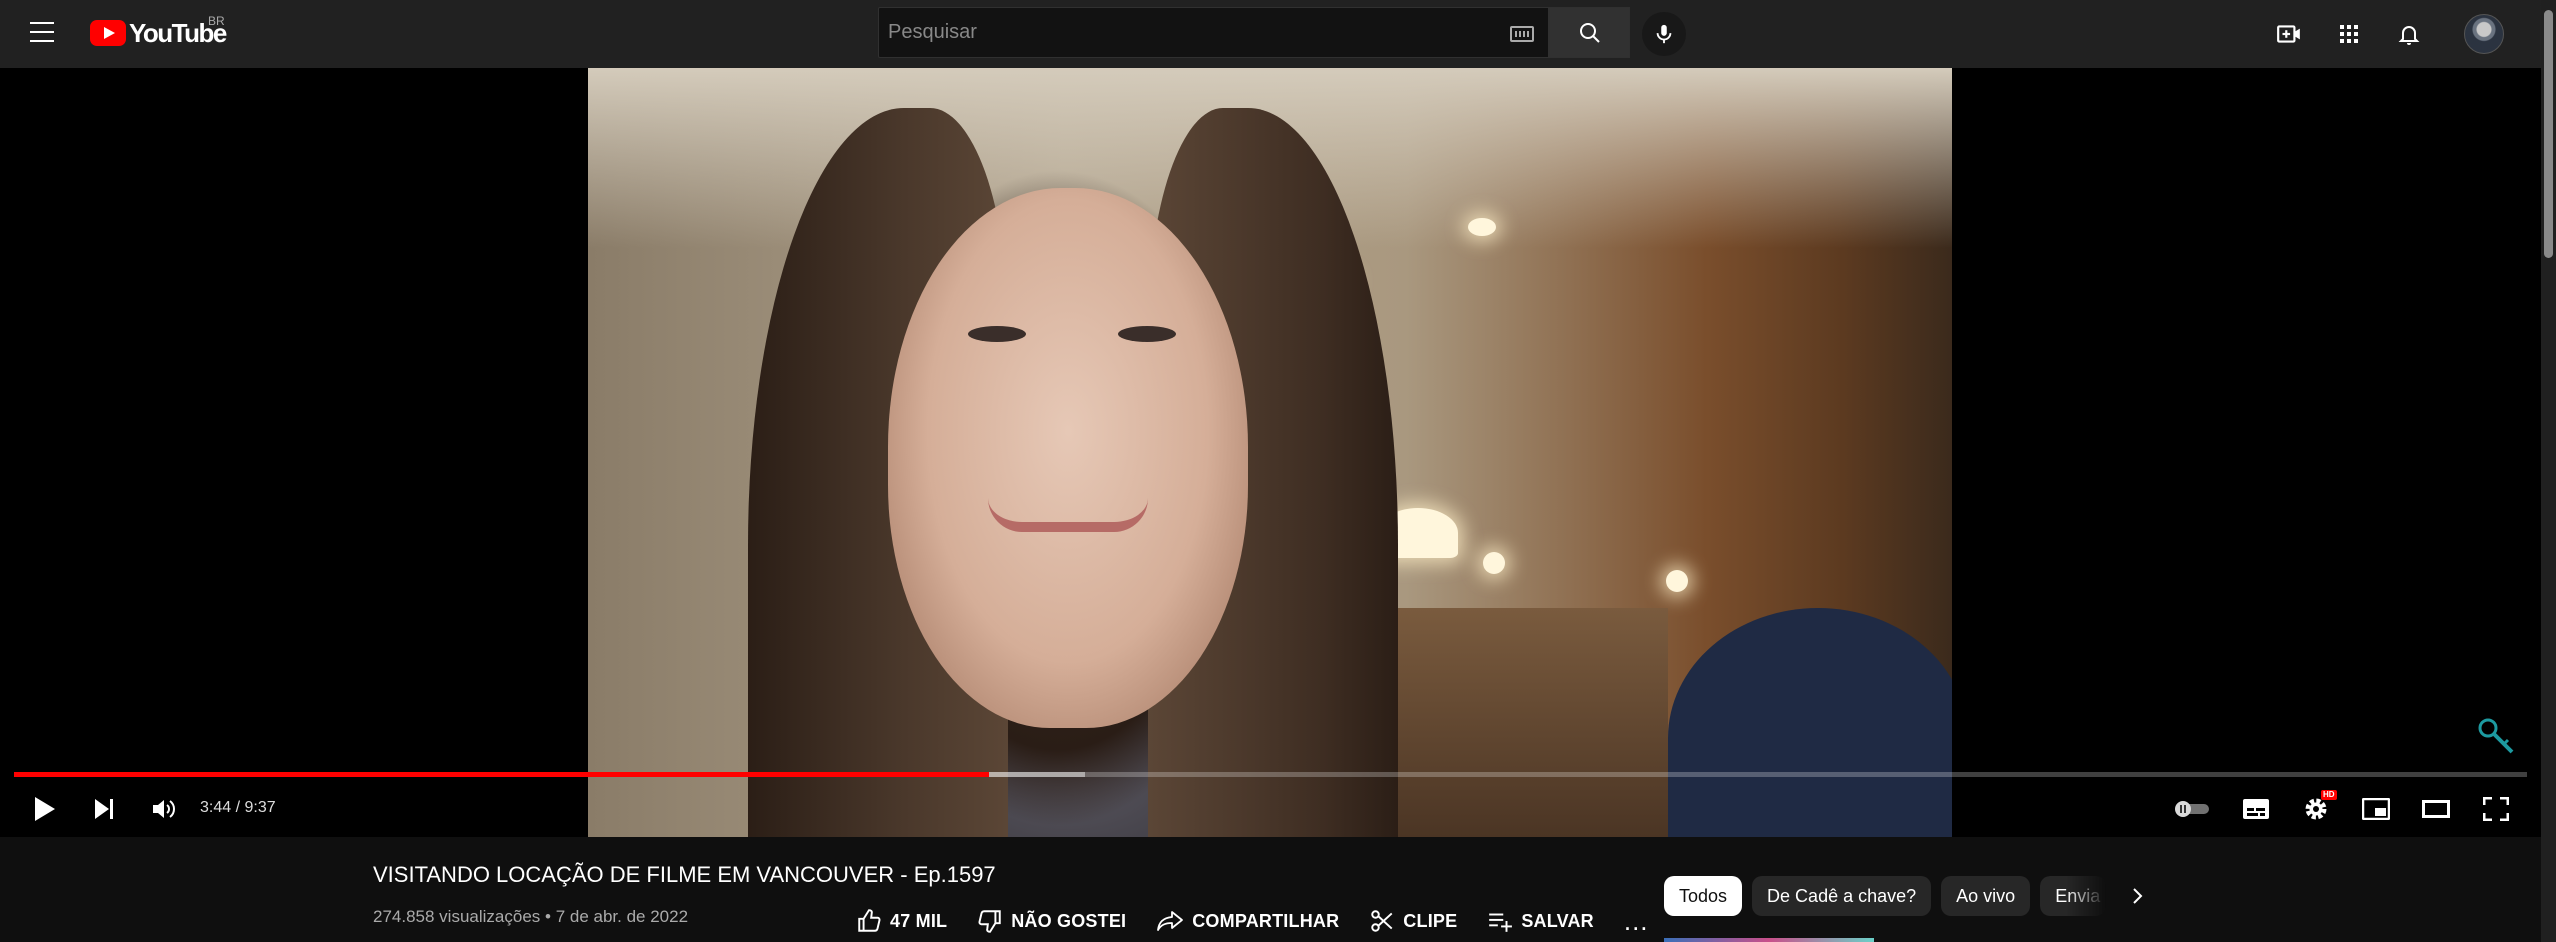  Describe the element at coordinates (1522, 34) in the screenshot. I see `keyboard-icon` at that location.